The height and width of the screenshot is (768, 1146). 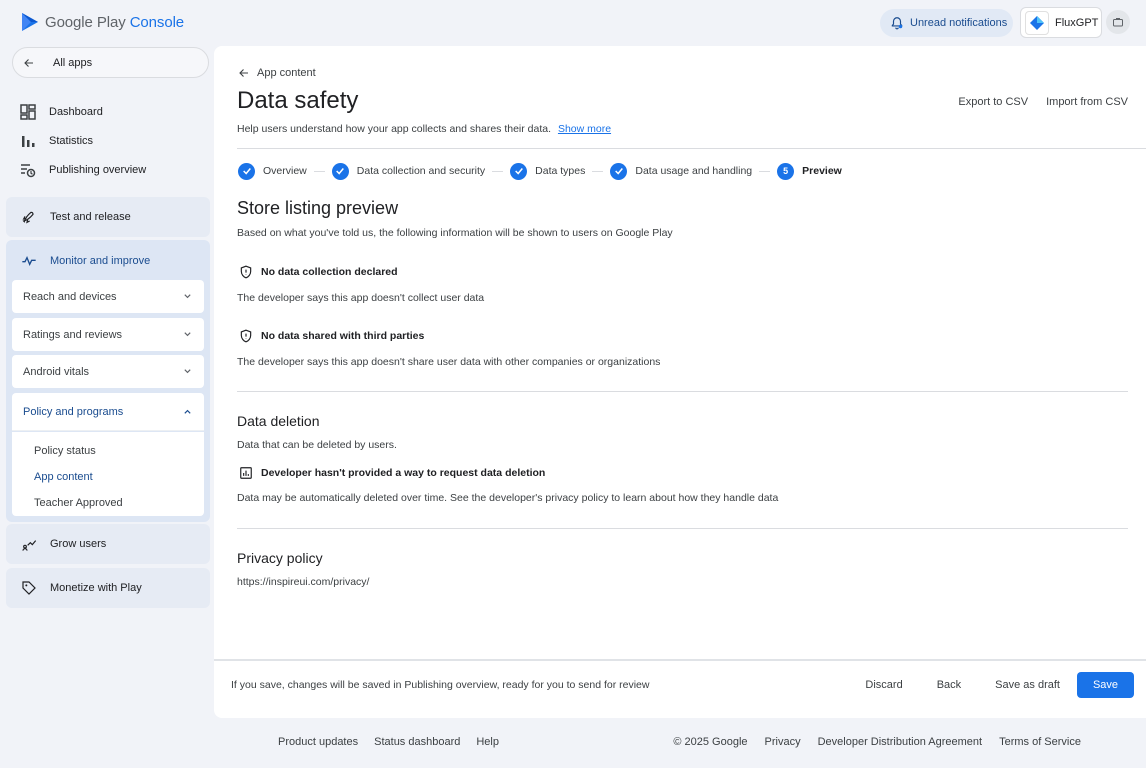 What do you see at coordinates (73, 334) in the screenshot?
I see `sidebar-item-label: Ratings and reviews` at bounding box center [73, 334].